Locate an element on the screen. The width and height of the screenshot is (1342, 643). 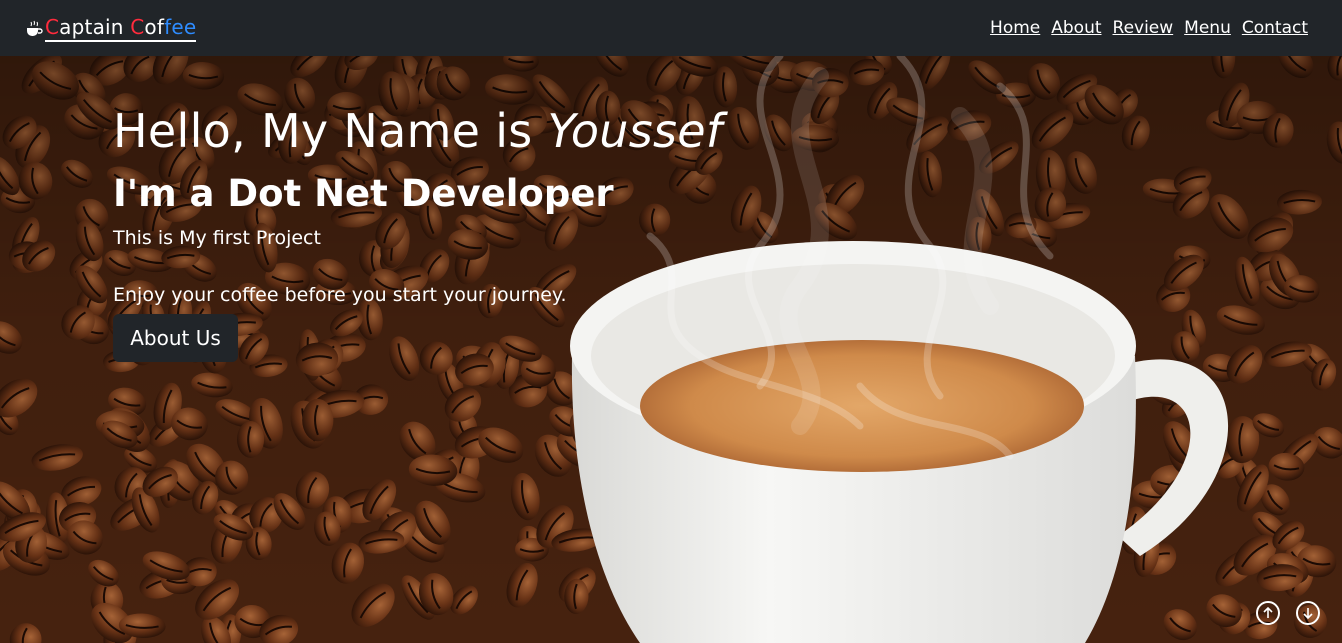
nav-link-review: Review is located at coordinates (1143, 28).